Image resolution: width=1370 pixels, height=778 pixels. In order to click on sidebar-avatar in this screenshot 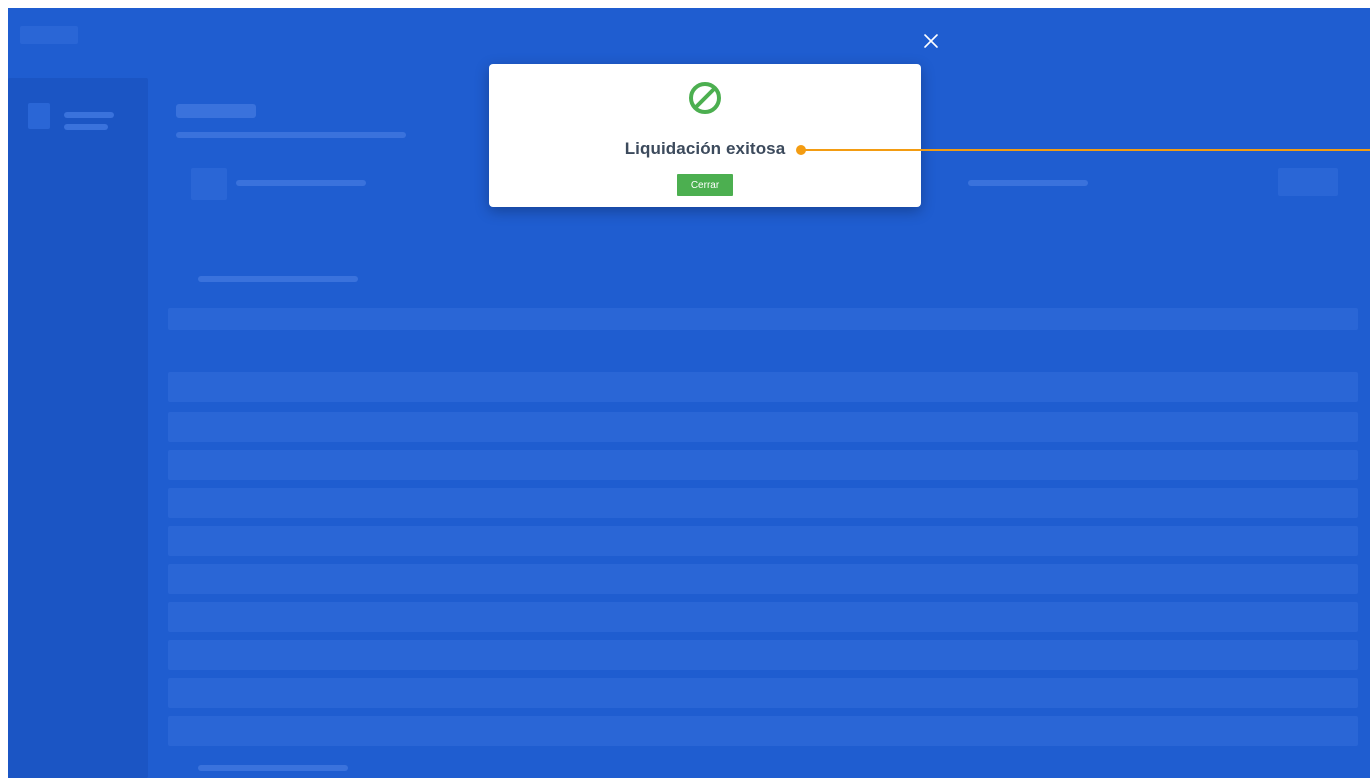, I will do `click(39, 116)`.